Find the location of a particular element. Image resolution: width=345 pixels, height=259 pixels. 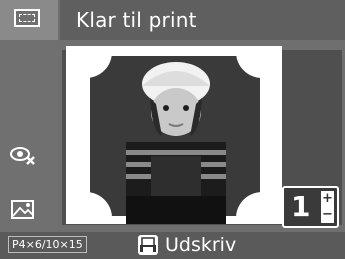

print-button: Udskriv is located at coordinates (198, 245).